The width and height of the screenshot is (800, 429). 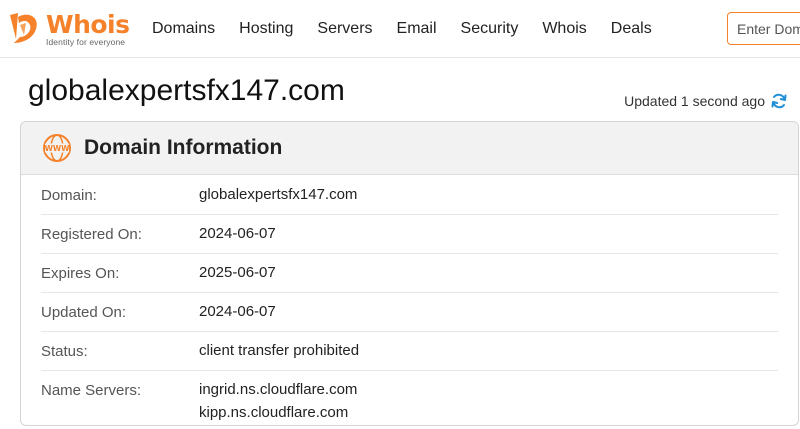 I want to click on last-updated: Updated 1 second ago, so click(x=706, y=101).